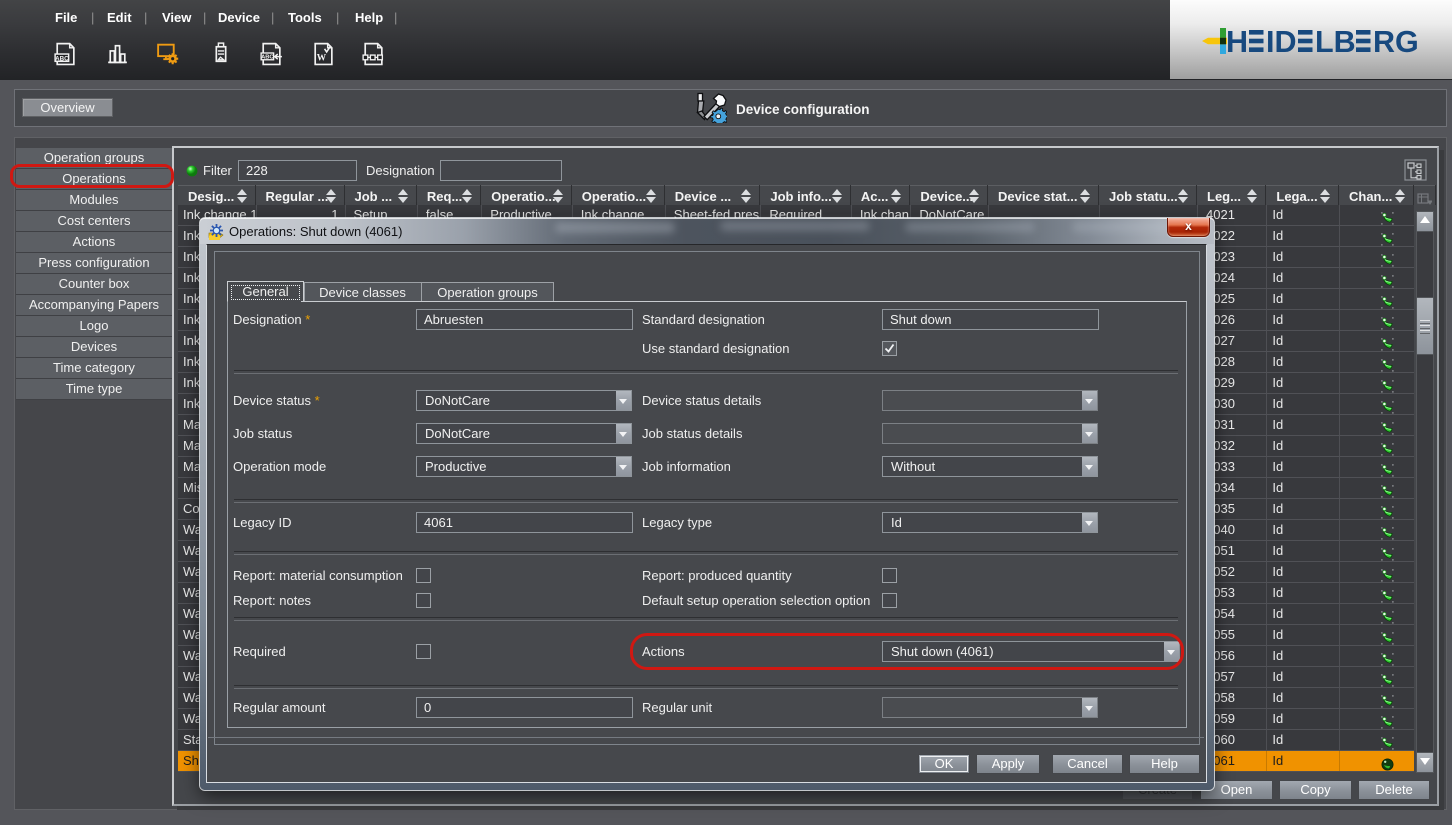 This screenshot has height=825, width=1452. What do you see at coordinates (322, 58) in the screenshot?
I see `svg-text: W` at bounding box center [322, 58].